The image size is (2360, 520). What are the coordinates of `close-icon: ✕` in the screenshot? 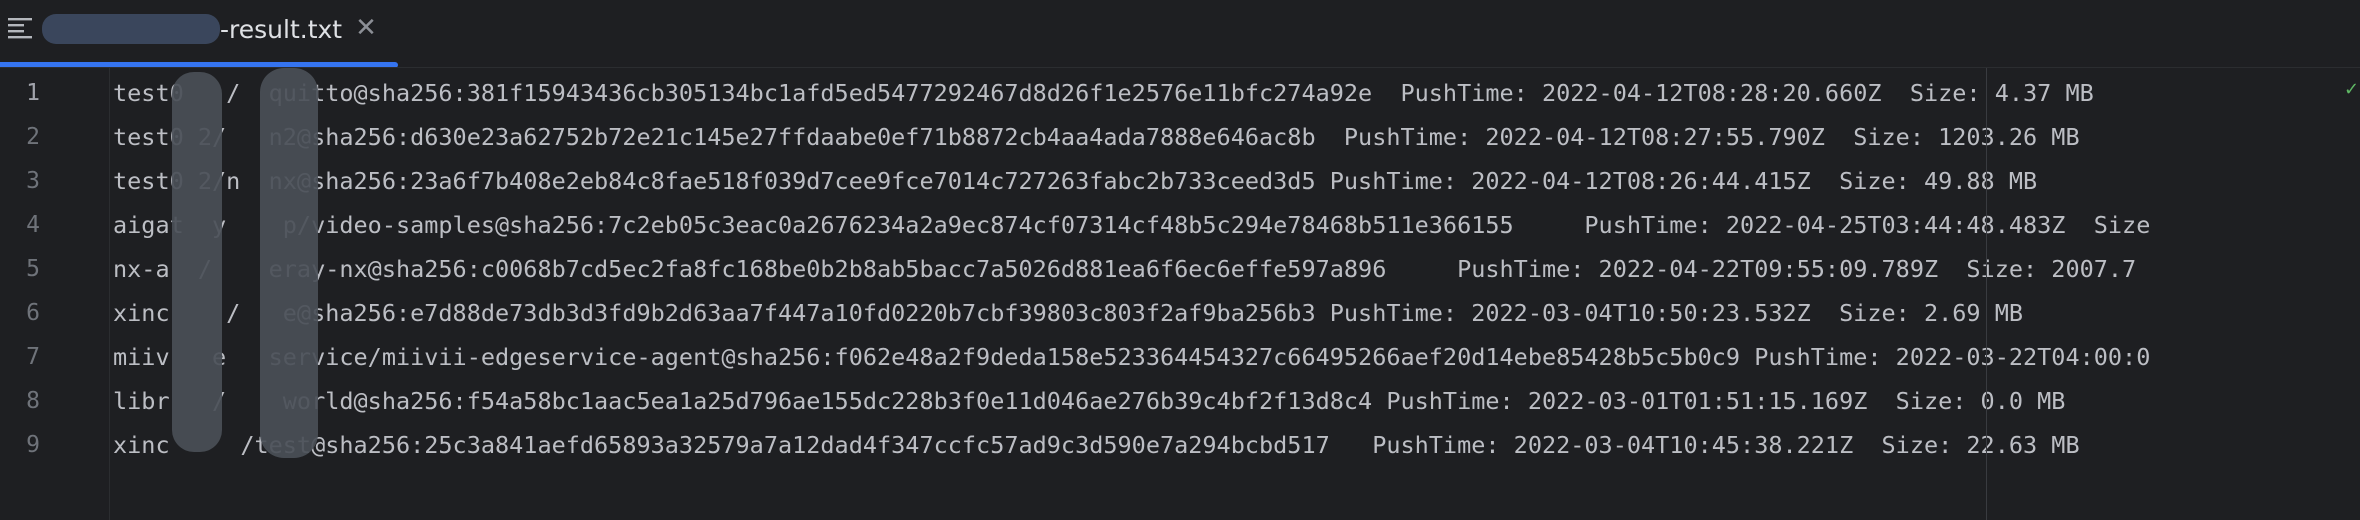 It's located at (366, 28).